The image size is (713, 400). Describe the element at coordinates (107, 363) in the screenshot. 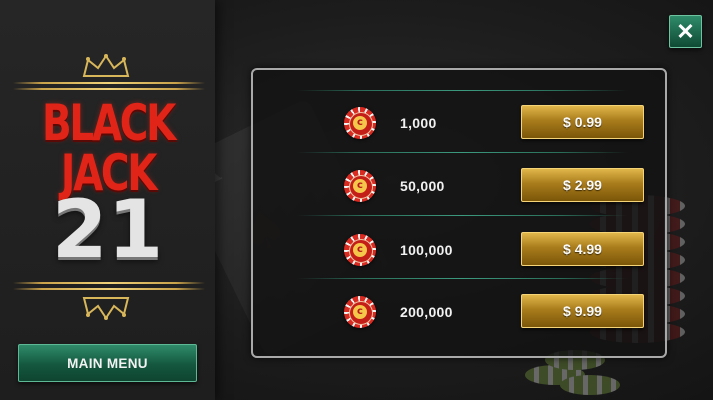

I see `main-menu-button: MAIN MENU` at that location.